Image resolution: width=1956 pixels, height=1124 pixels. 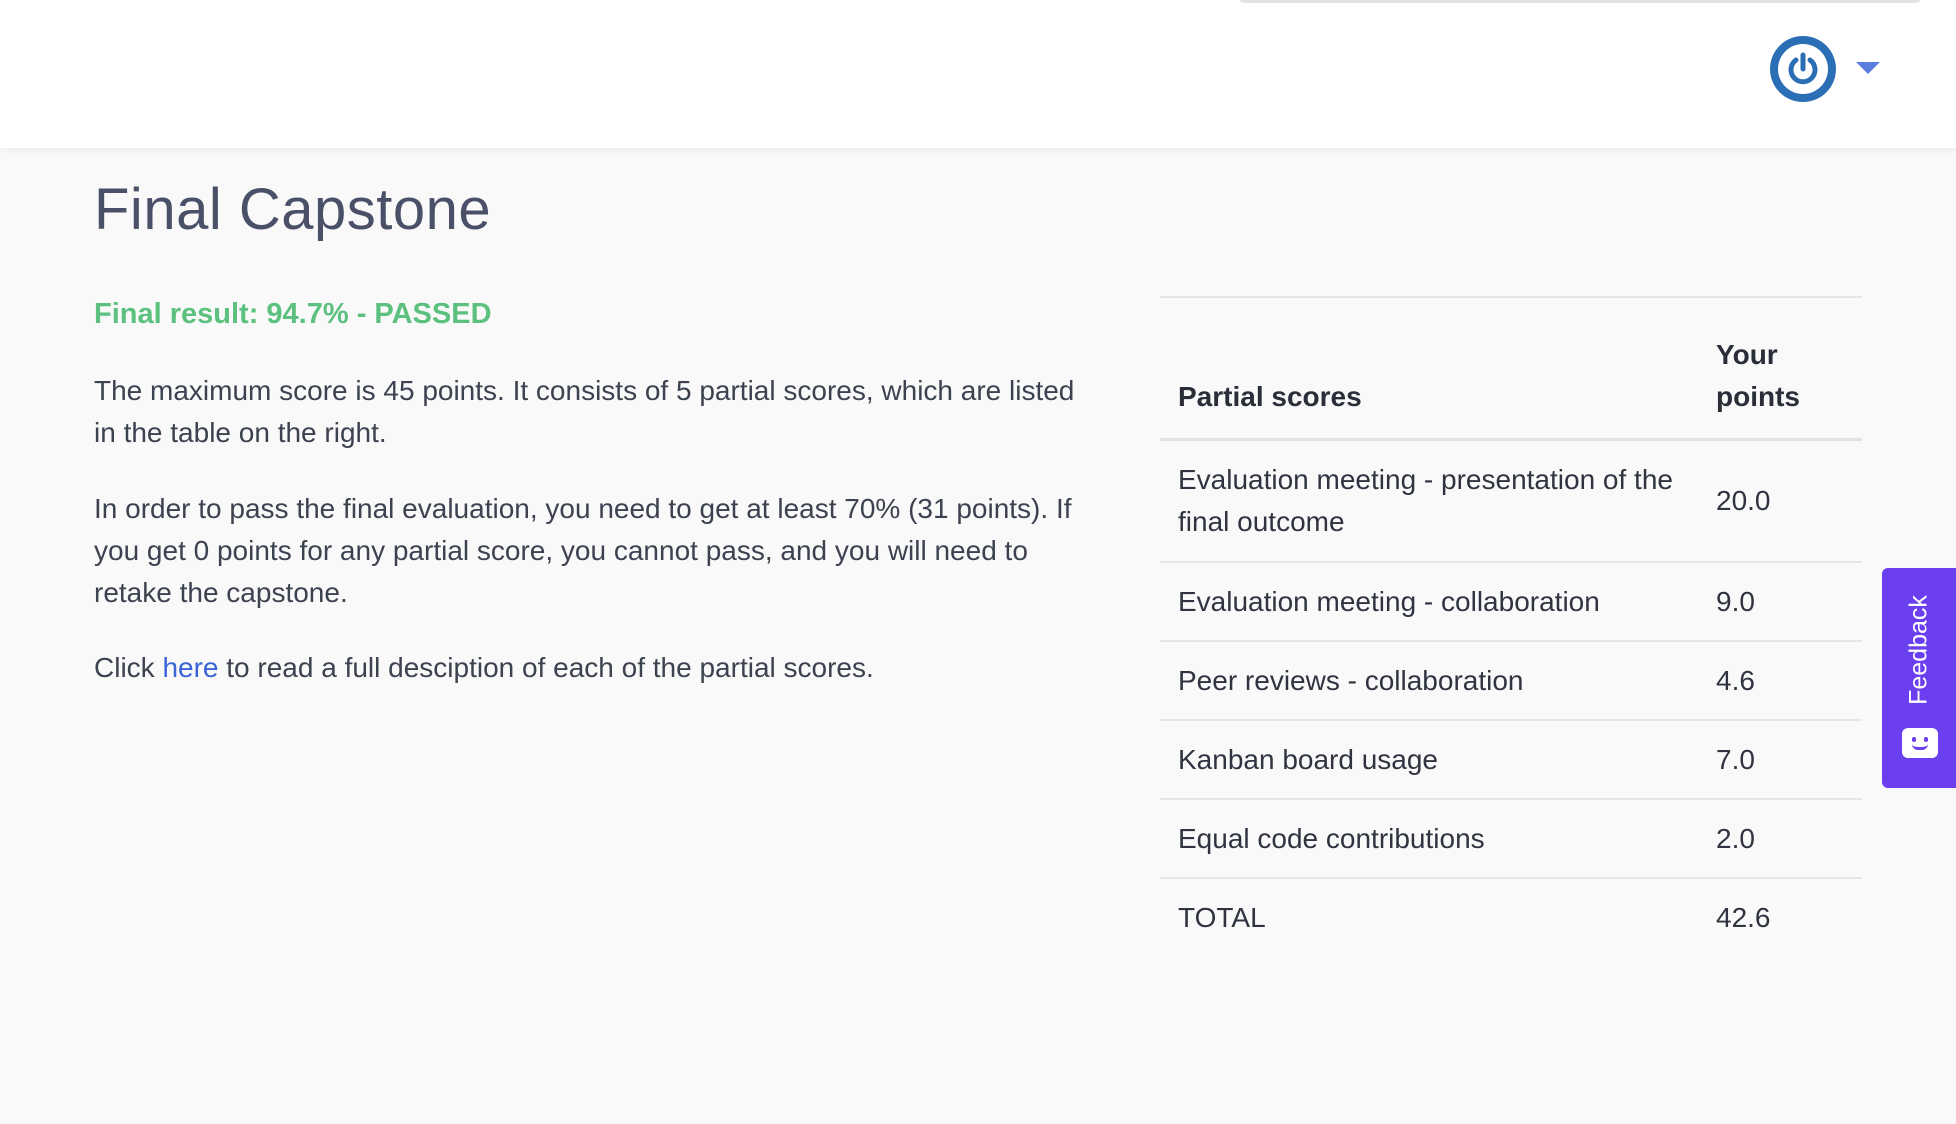 I want to click on power-icon, so click(x=1803, y=69).